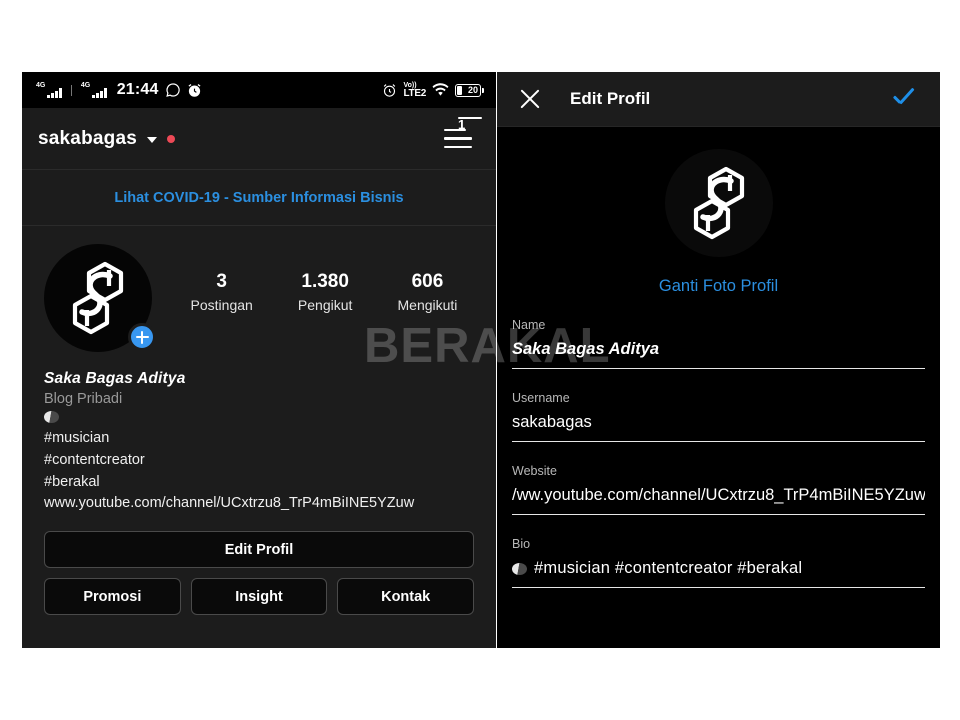  Describe the element at coordinates (221, 304) in the screenshot. I see `stat-label: Postingan` at that location.